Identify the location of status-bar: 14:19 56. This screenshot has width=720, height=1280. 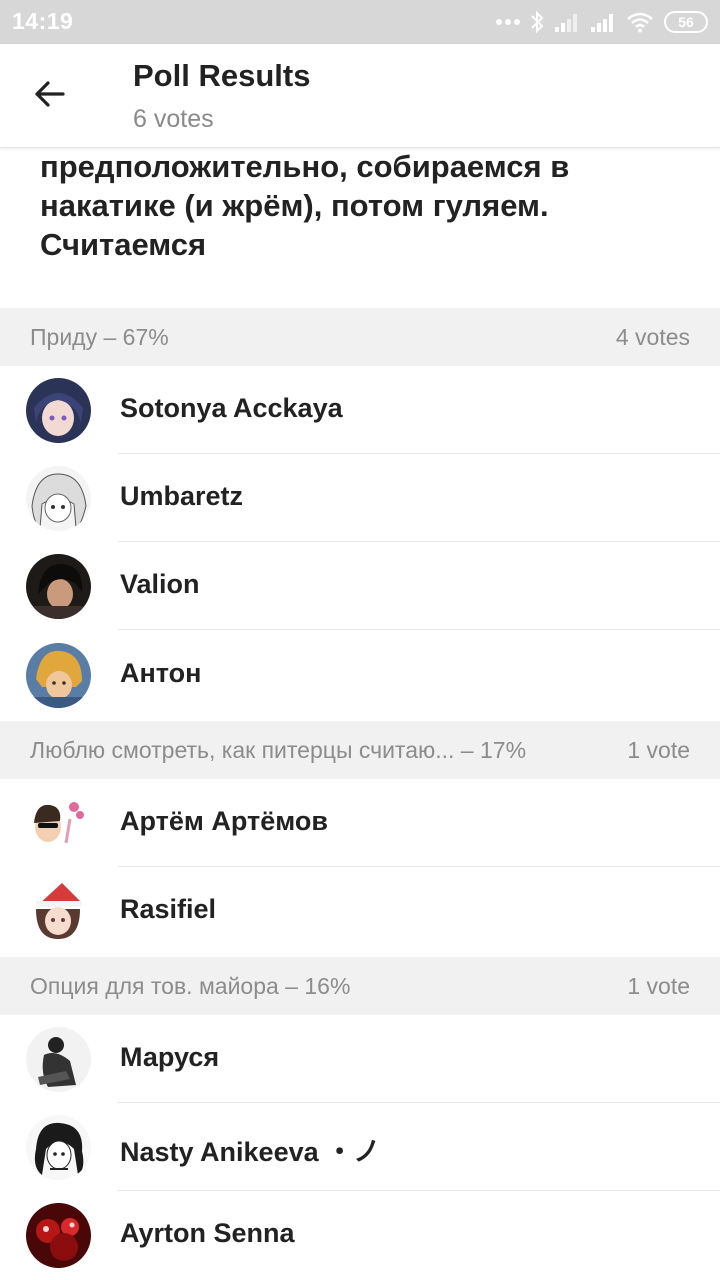
(360, 22).